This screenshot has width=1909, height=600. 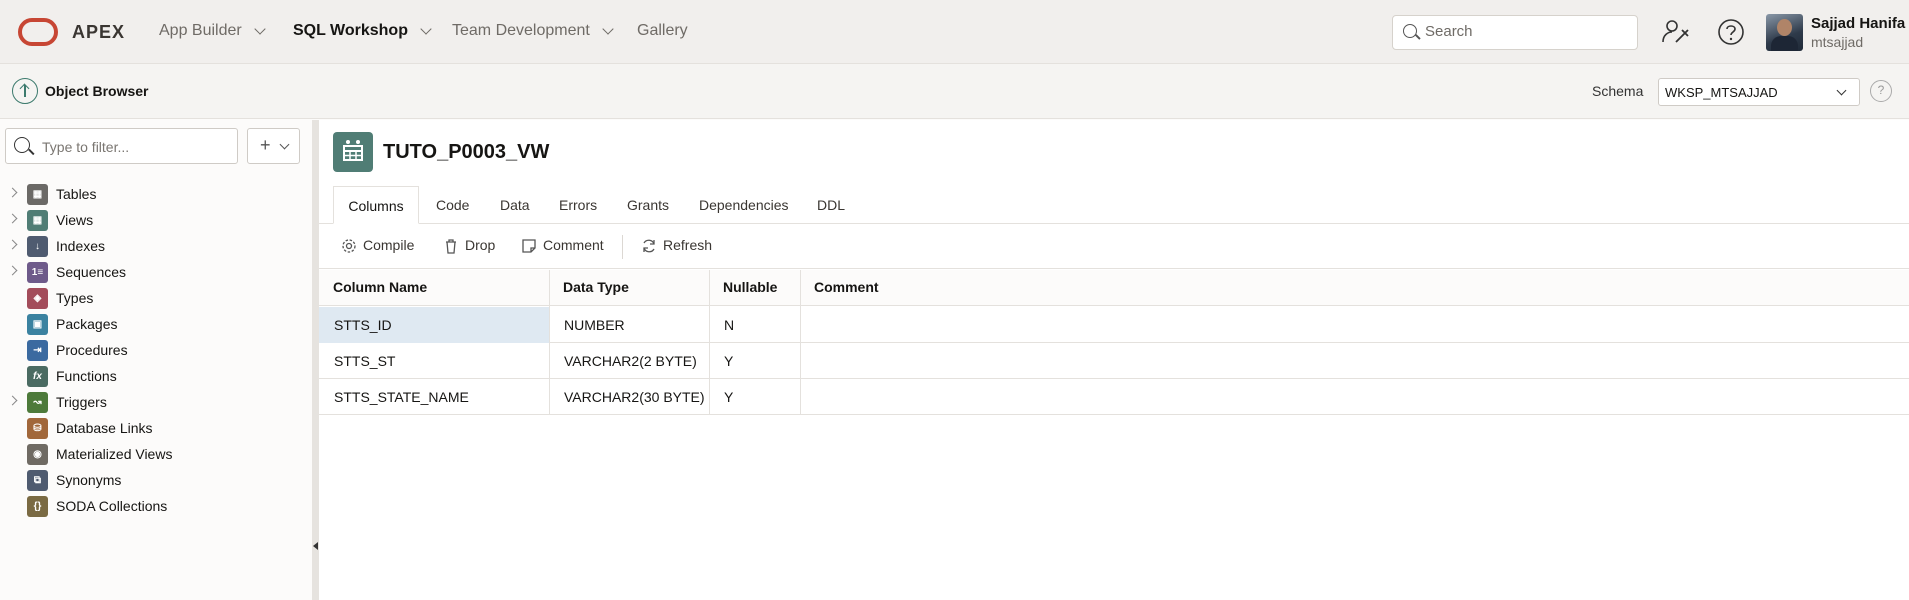 What do you see at coordinates (573, 245) in the screenshot?
I see `comment-label: Comment` at bounding box center [573, 245].